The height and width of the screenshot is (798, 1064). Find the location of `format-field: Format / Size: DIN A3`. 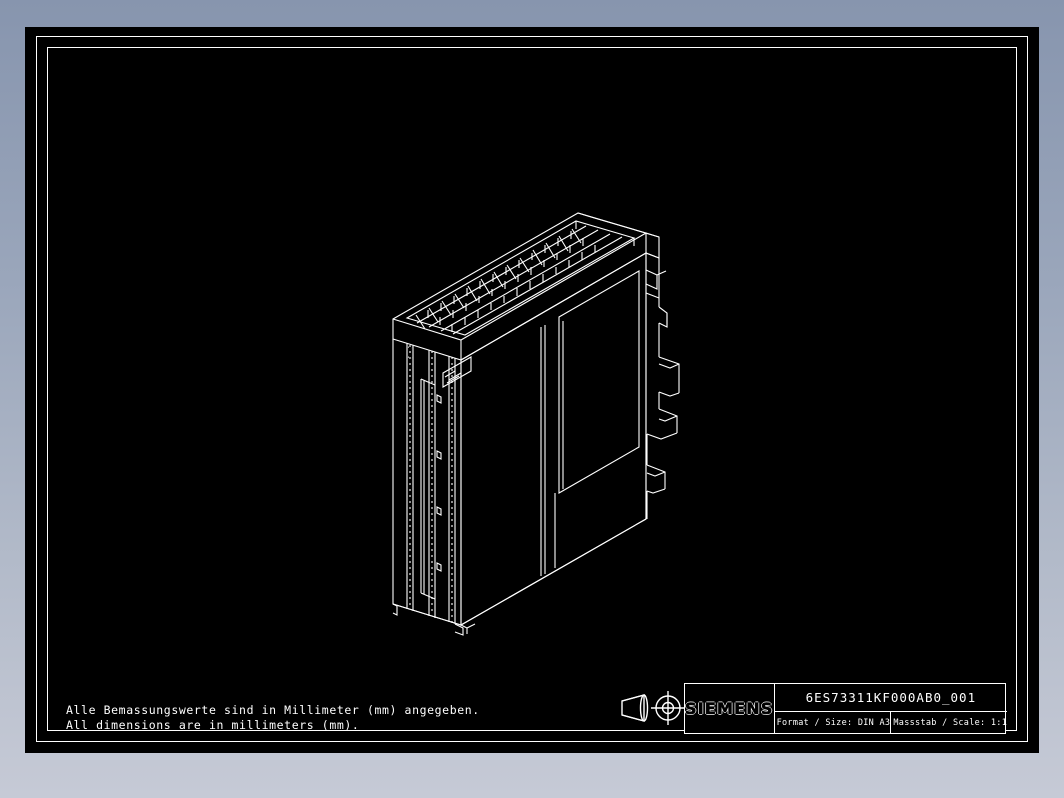

format-field: Format / Size: DIN A3 is located at coordinates (833, 722).